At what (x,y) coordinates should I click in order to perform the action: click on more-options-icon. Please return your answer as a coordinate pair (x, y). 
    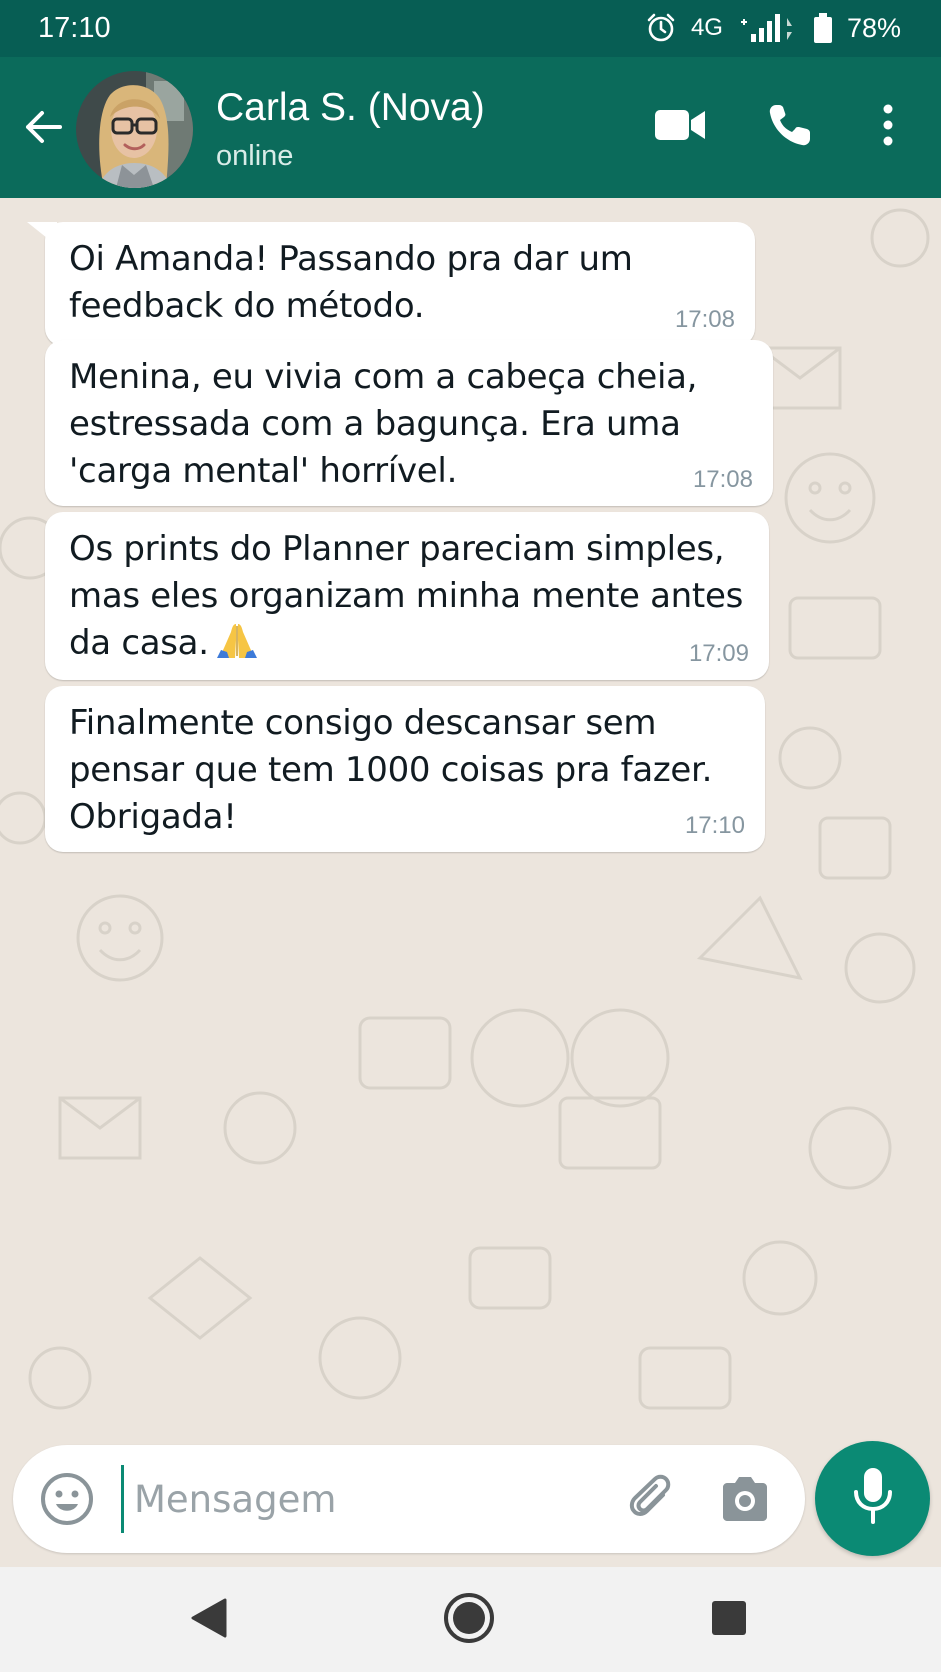
    Looking at the image, I should click on (888, 127).